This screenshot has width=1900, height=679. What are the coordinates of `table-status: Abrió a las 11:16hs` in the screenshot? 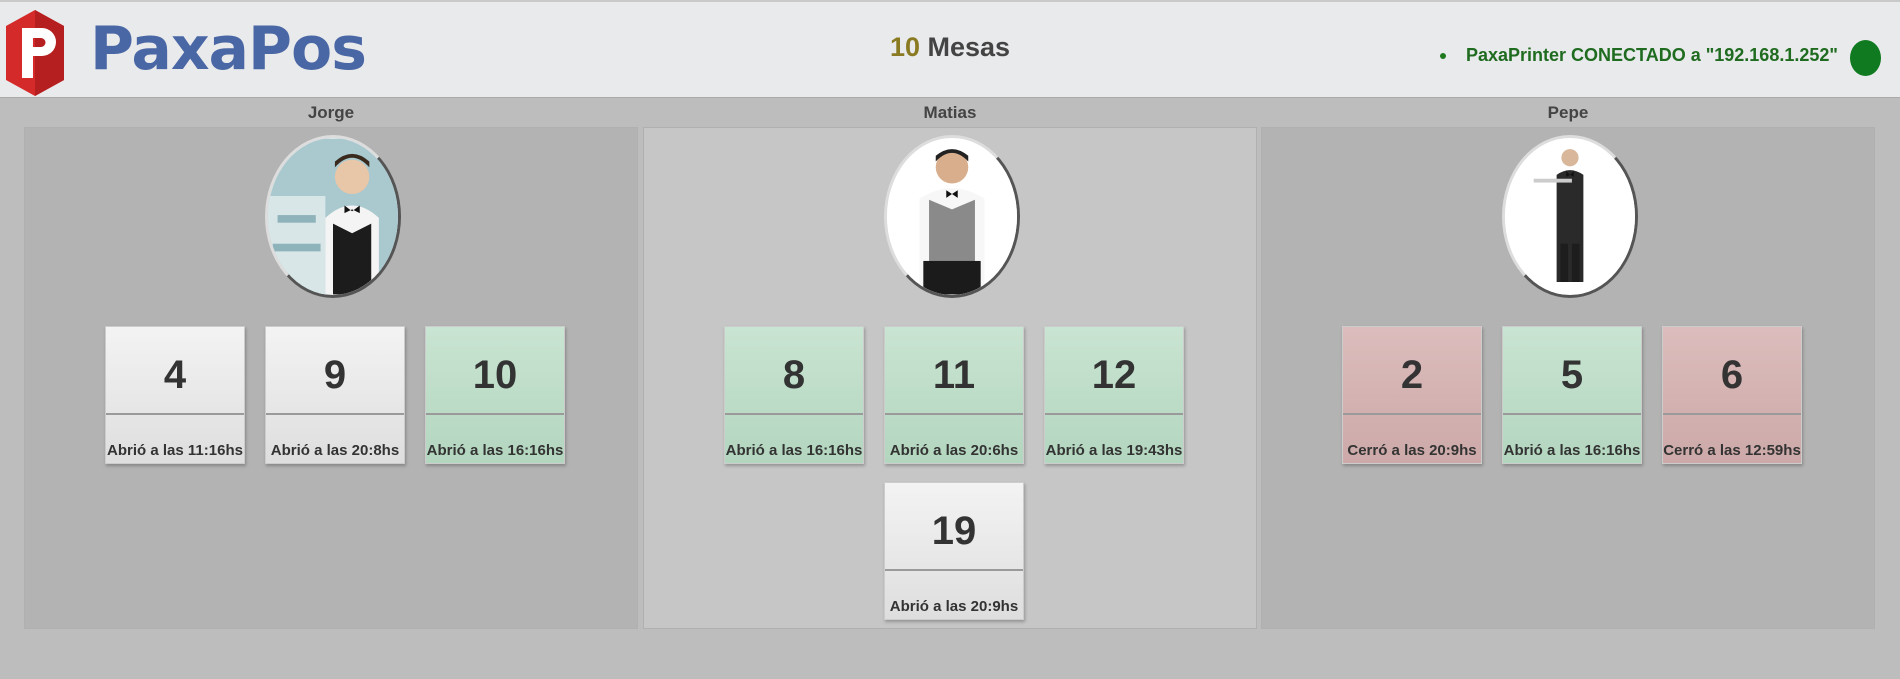 It's located at (175, 450).